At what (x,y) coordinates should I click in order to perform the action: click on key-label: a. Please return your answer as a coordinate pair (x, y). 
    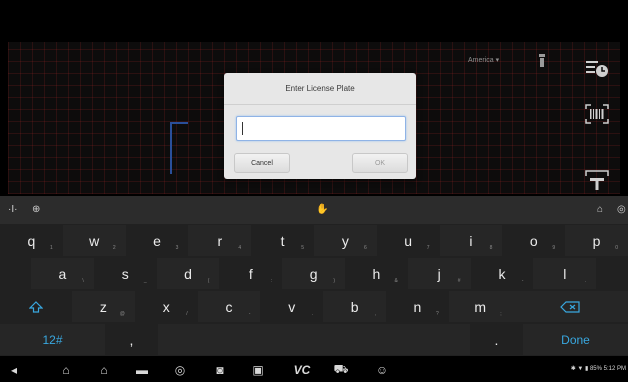
    Looking at the image, I should click on (62, 273).